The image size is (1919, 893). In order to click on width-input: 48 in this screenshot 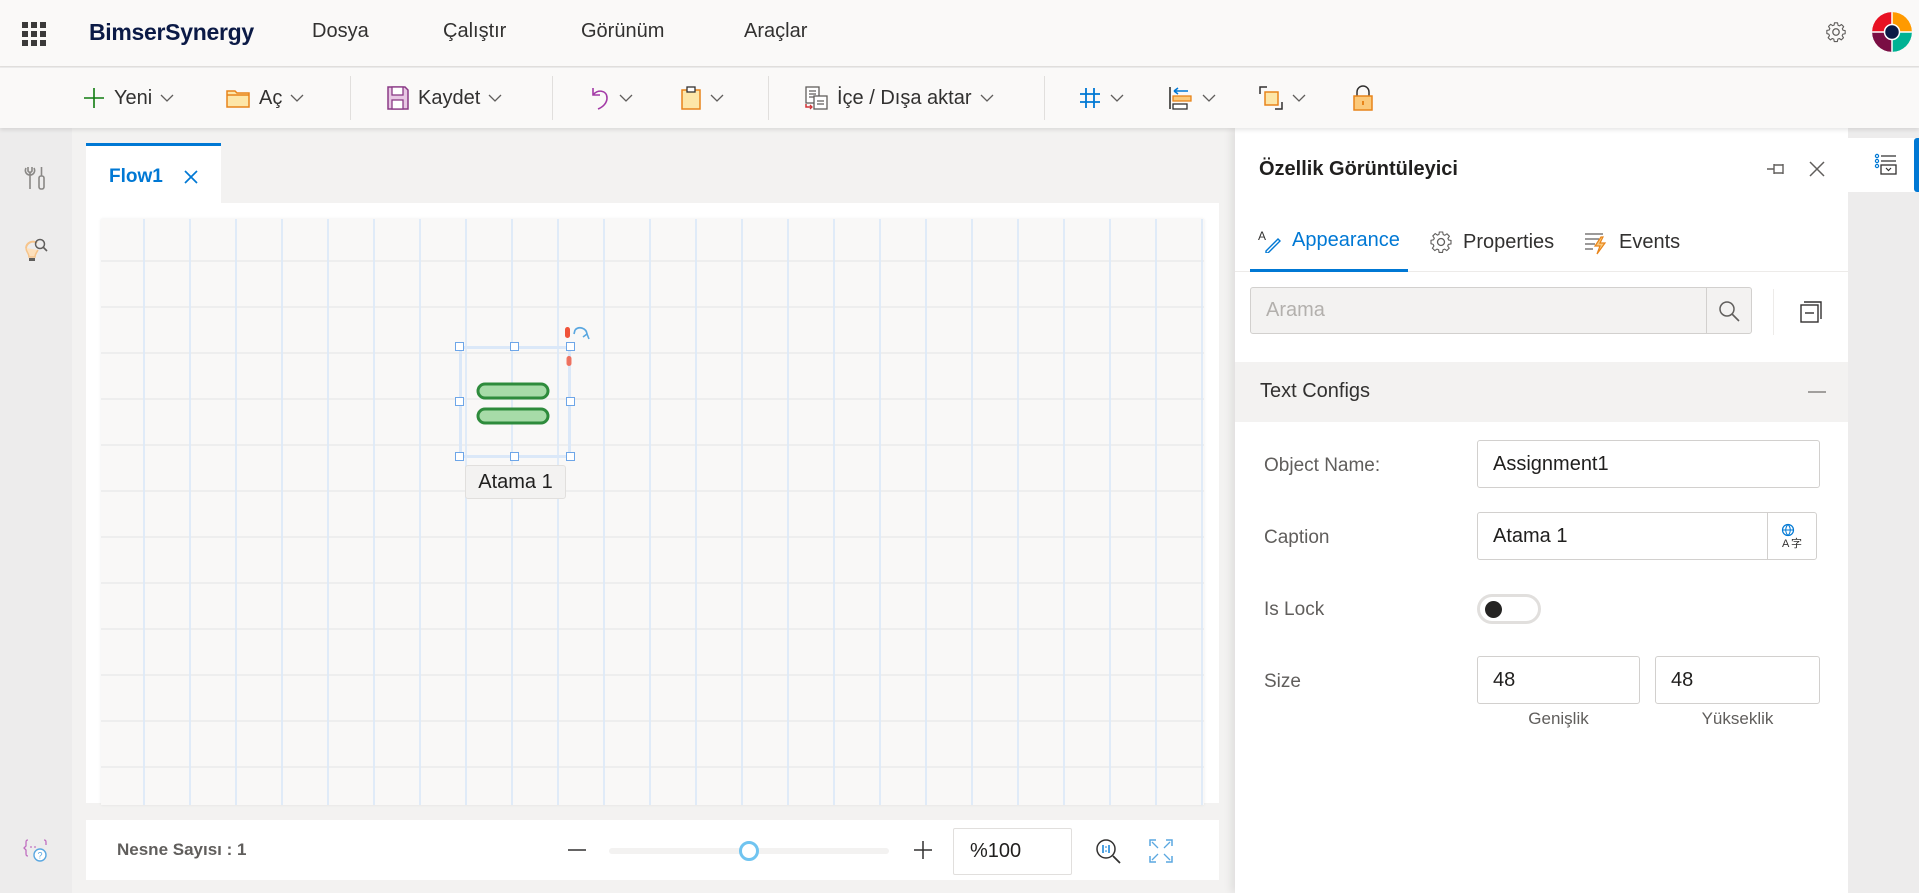, I will do `click(1558, 680)`.